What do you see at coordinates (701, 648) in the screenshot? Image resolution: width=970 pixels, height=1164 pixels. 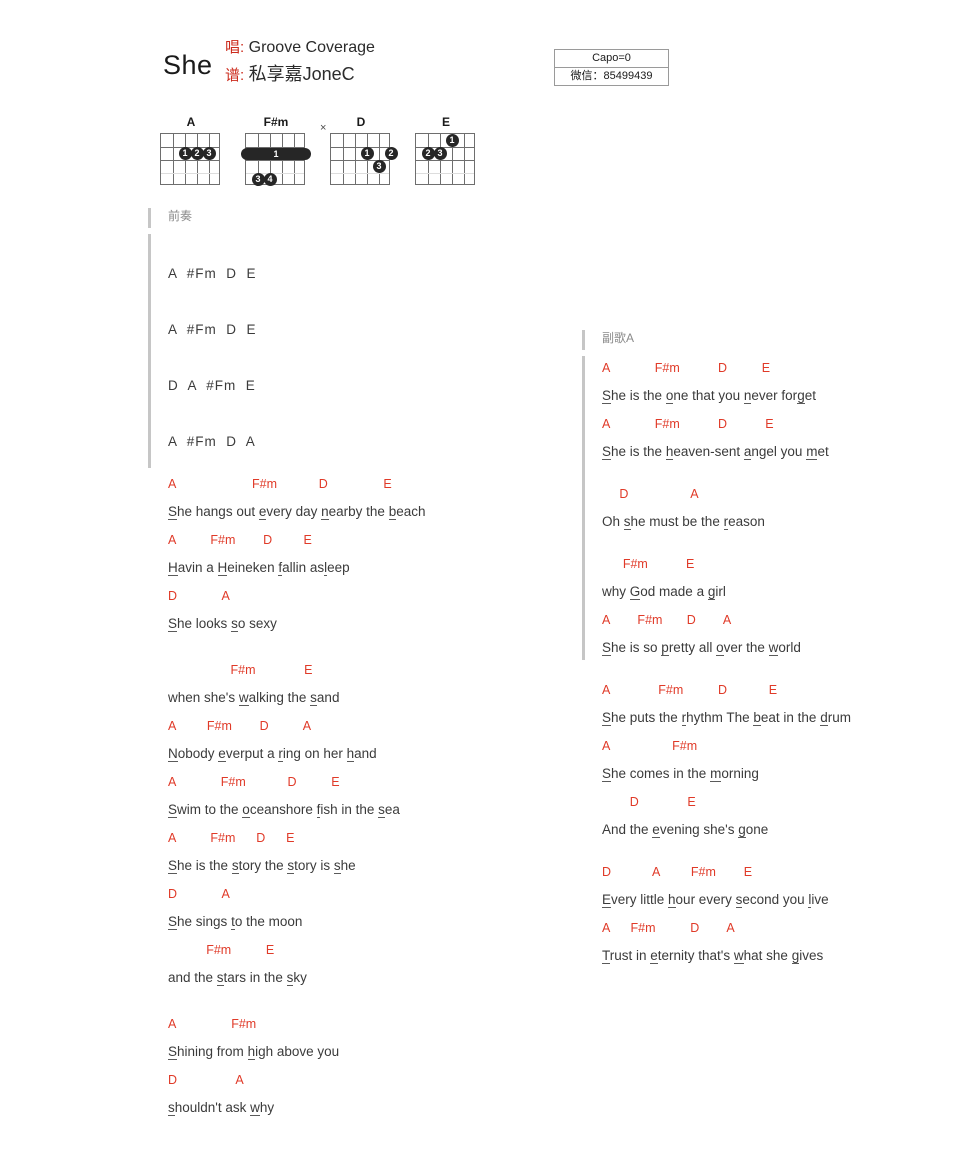 I see `lyric-text: She is so pretty all over the world` at bounding box center [701, 648].